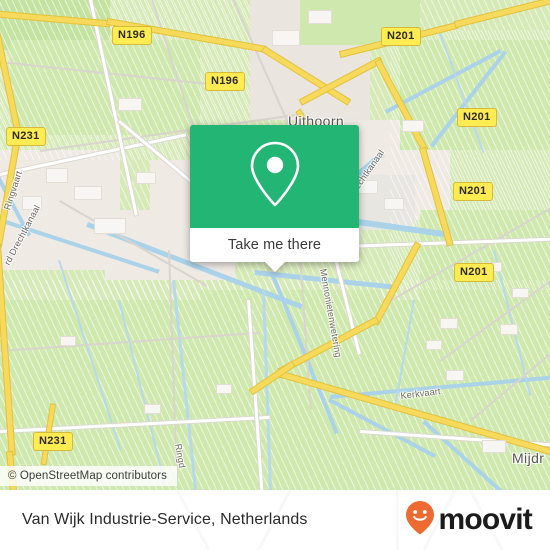 This screenshot has width=550, height=550. What do you see at coordinates (485, 519) in the screenshot?
I see `moovit-wordmark: moovit` at bounding box center [485, 519].